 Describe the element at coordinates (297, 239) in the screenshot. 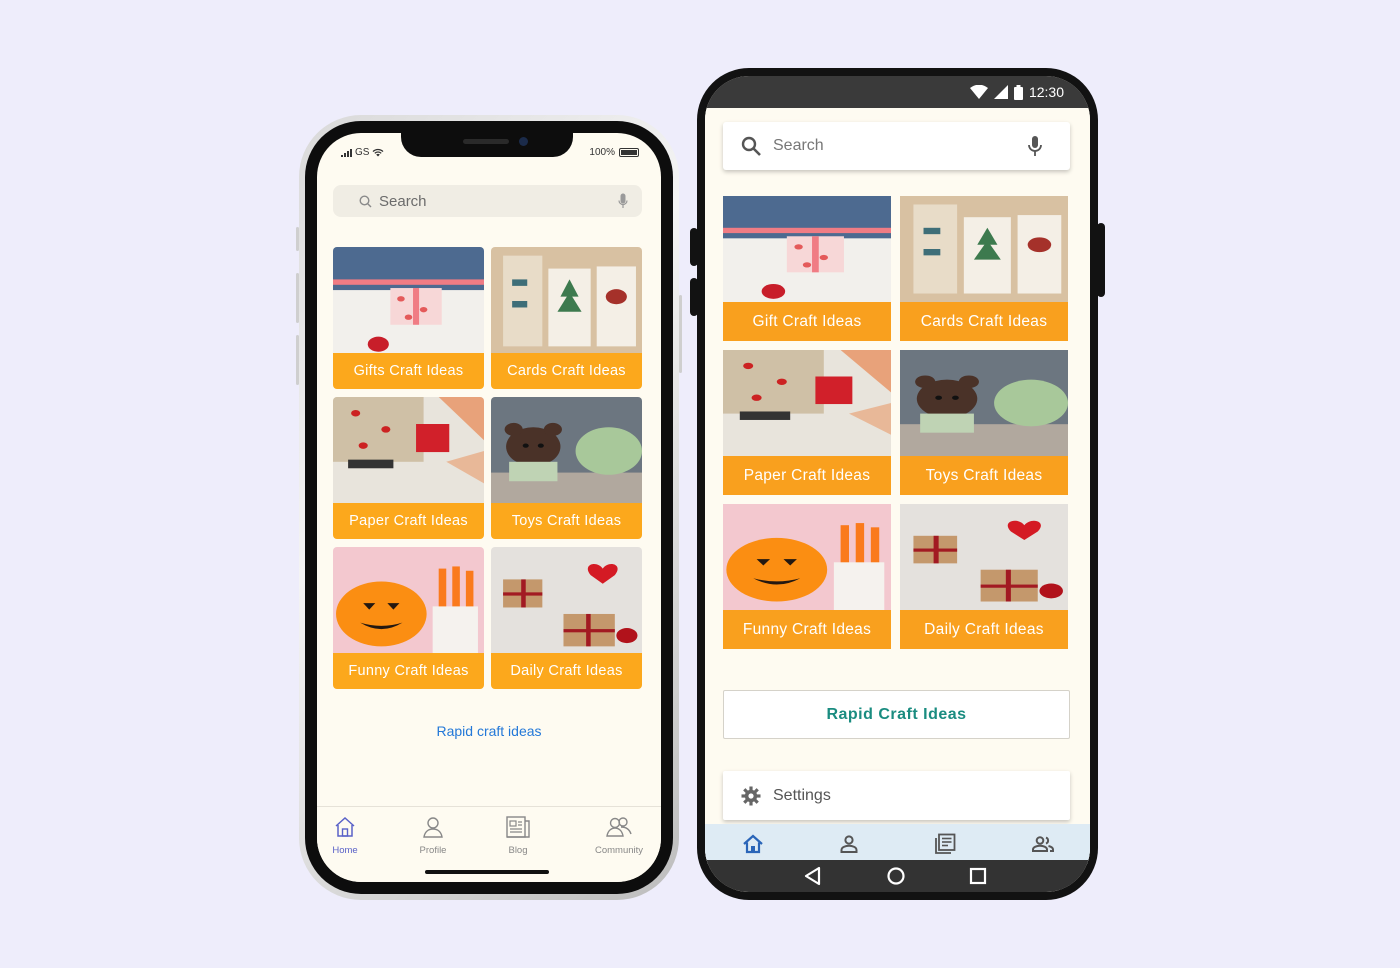

I see `ios-mute-switch` at that location.